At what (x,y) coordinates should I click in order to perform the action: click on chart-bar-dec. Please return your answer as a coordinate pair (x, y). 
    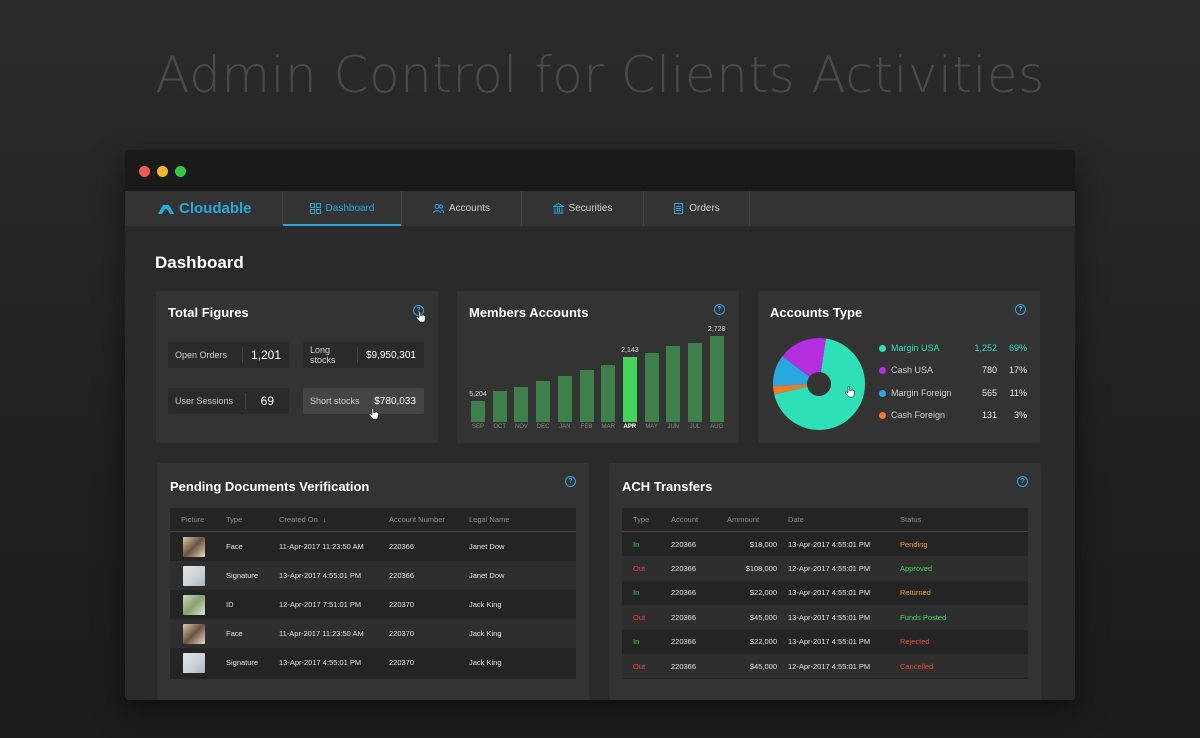
    Looking at the image, I should click on (543, 401).